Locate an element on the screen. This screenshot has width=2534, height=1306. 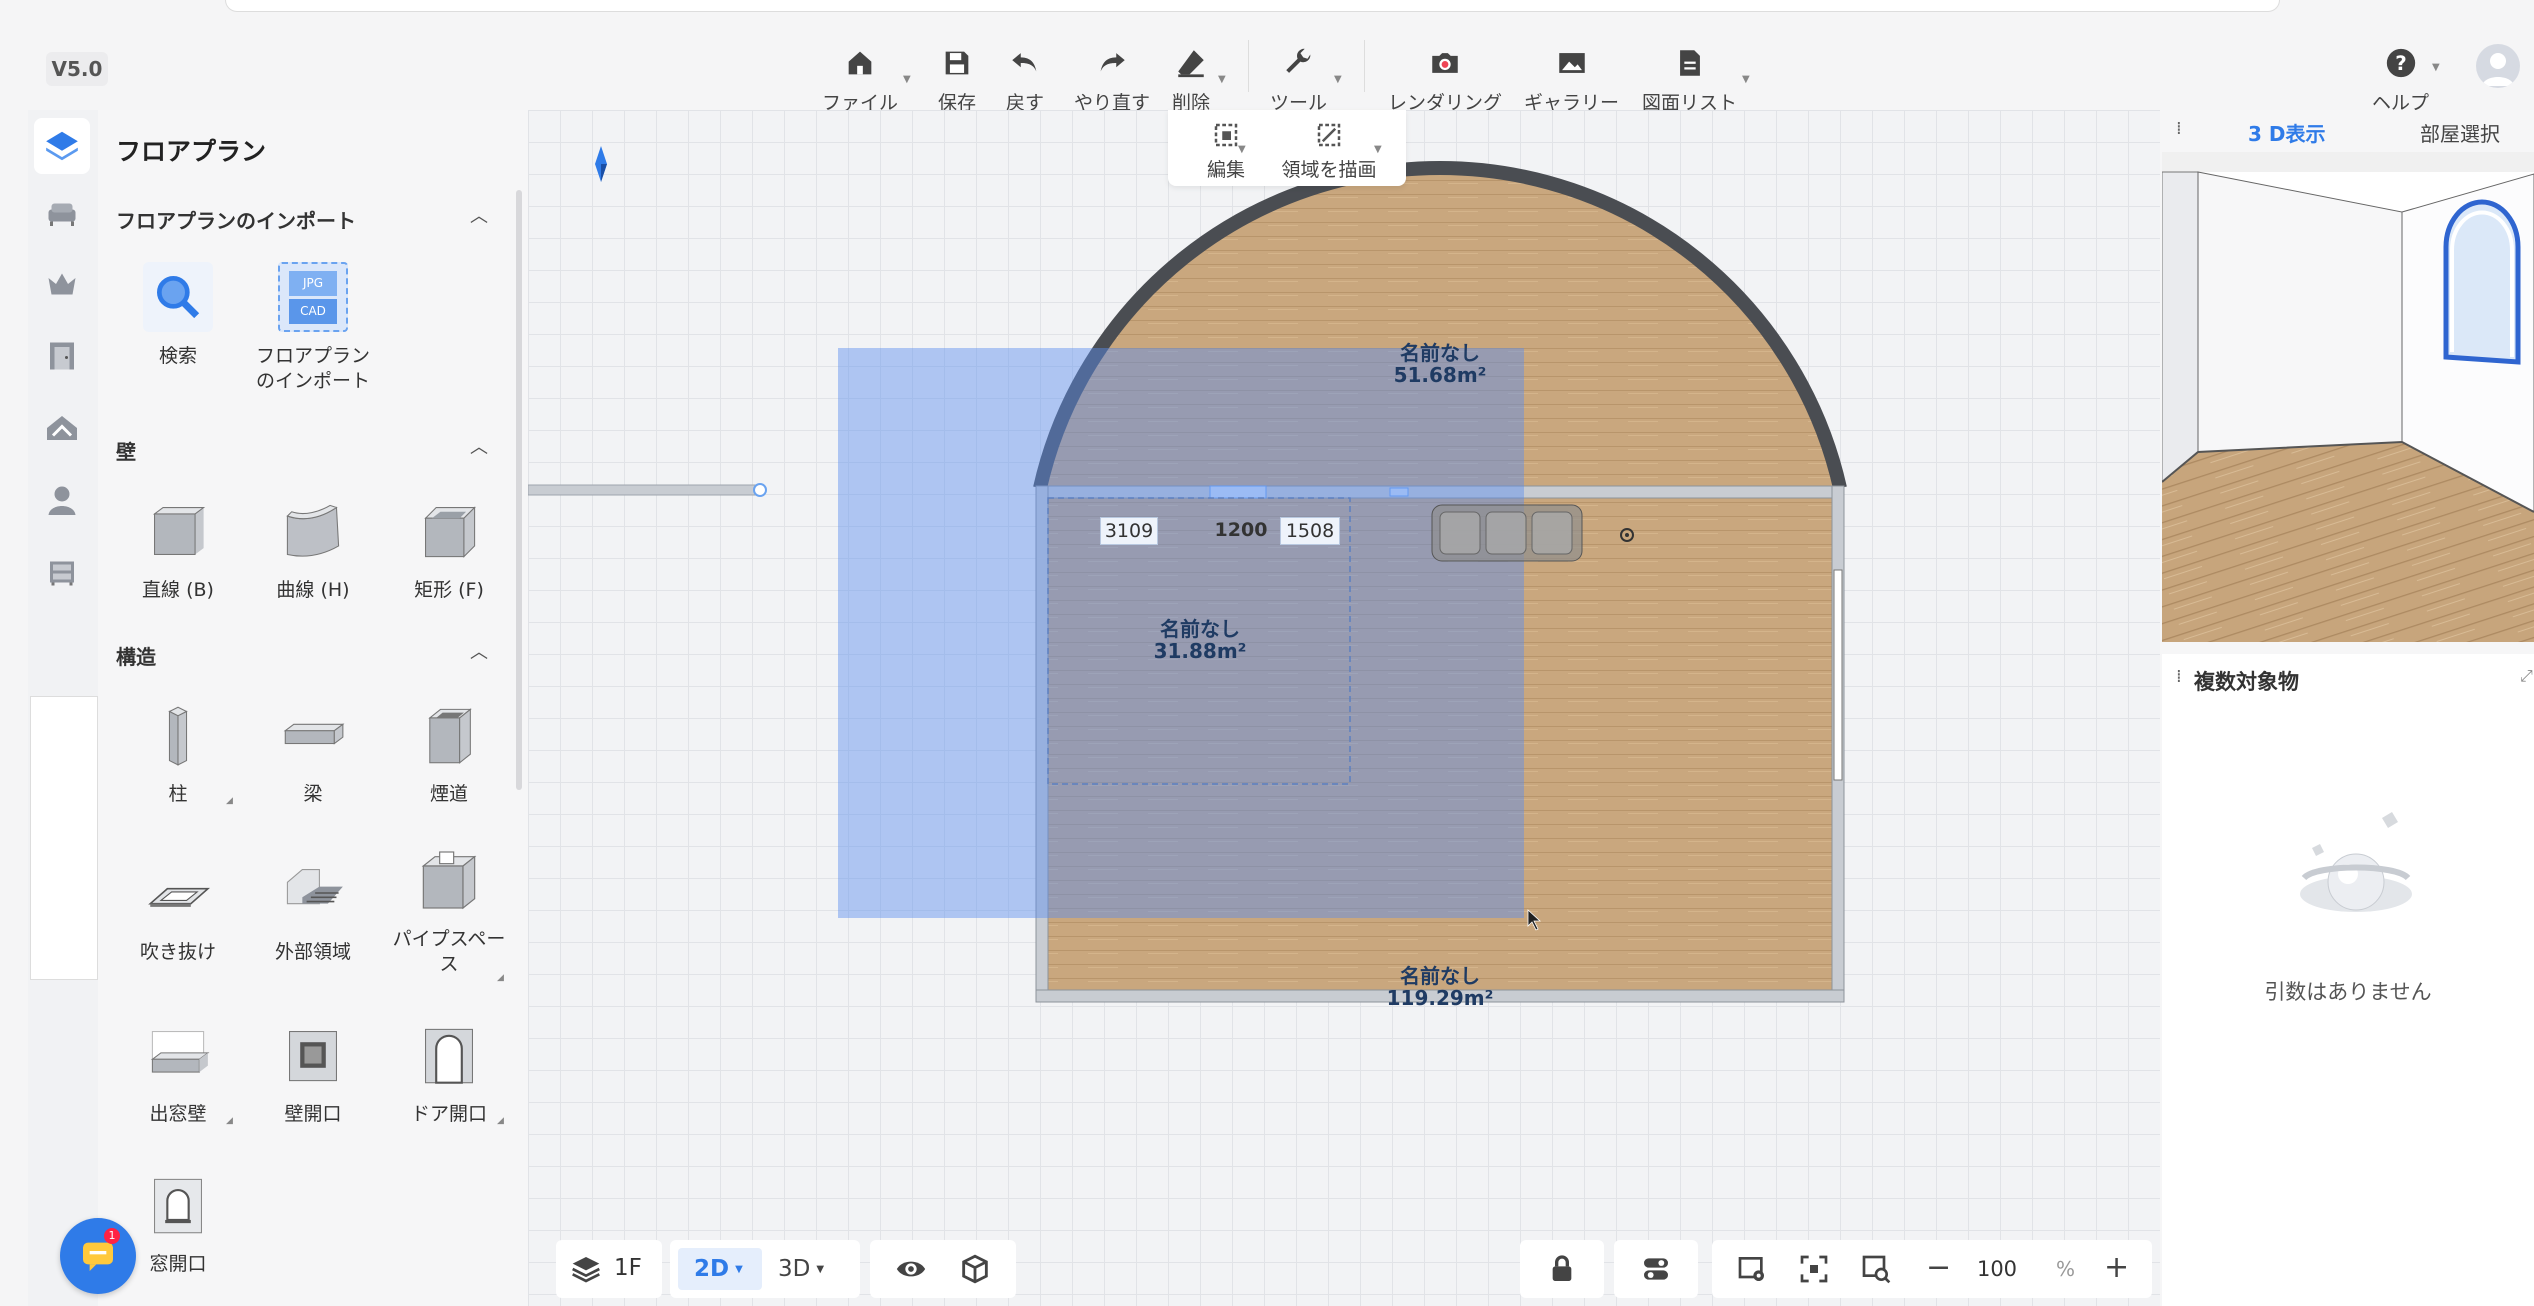
view-3d-button: 3D ▼ is located at coordinates (813, 1269).